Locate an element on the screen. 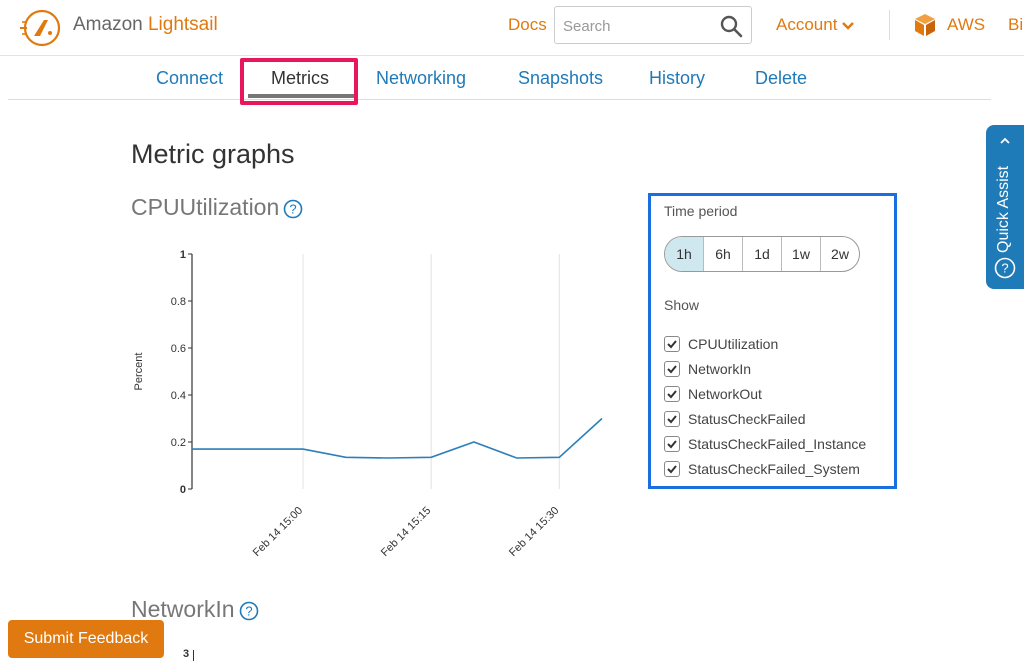 The width and height of the screenshot is (1024, 661). networkin-graph-title: NetworkIn? is located at coordinates (195, 609).